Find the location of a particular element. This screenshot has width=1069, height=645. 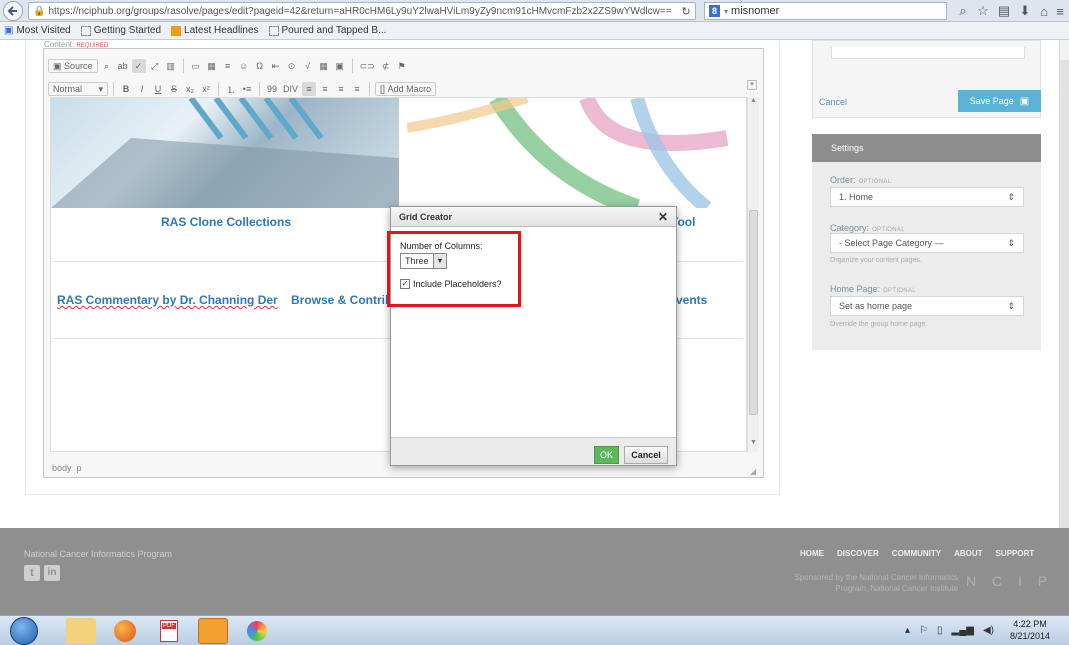

add-macro-button: [] Add Macro is located at coordinates (406, 89).